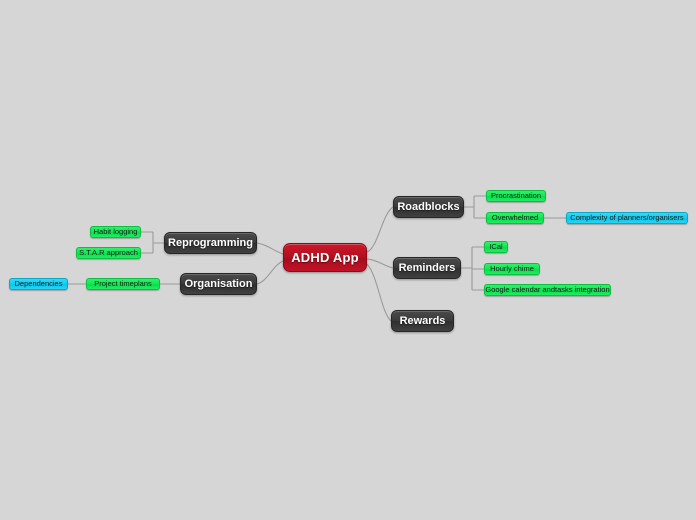 The width and height of the screenshot is (696, 520). Describe the element at coordinates (472, 268) in the screenshot. I see `connector-reminders-bracket` at that location.